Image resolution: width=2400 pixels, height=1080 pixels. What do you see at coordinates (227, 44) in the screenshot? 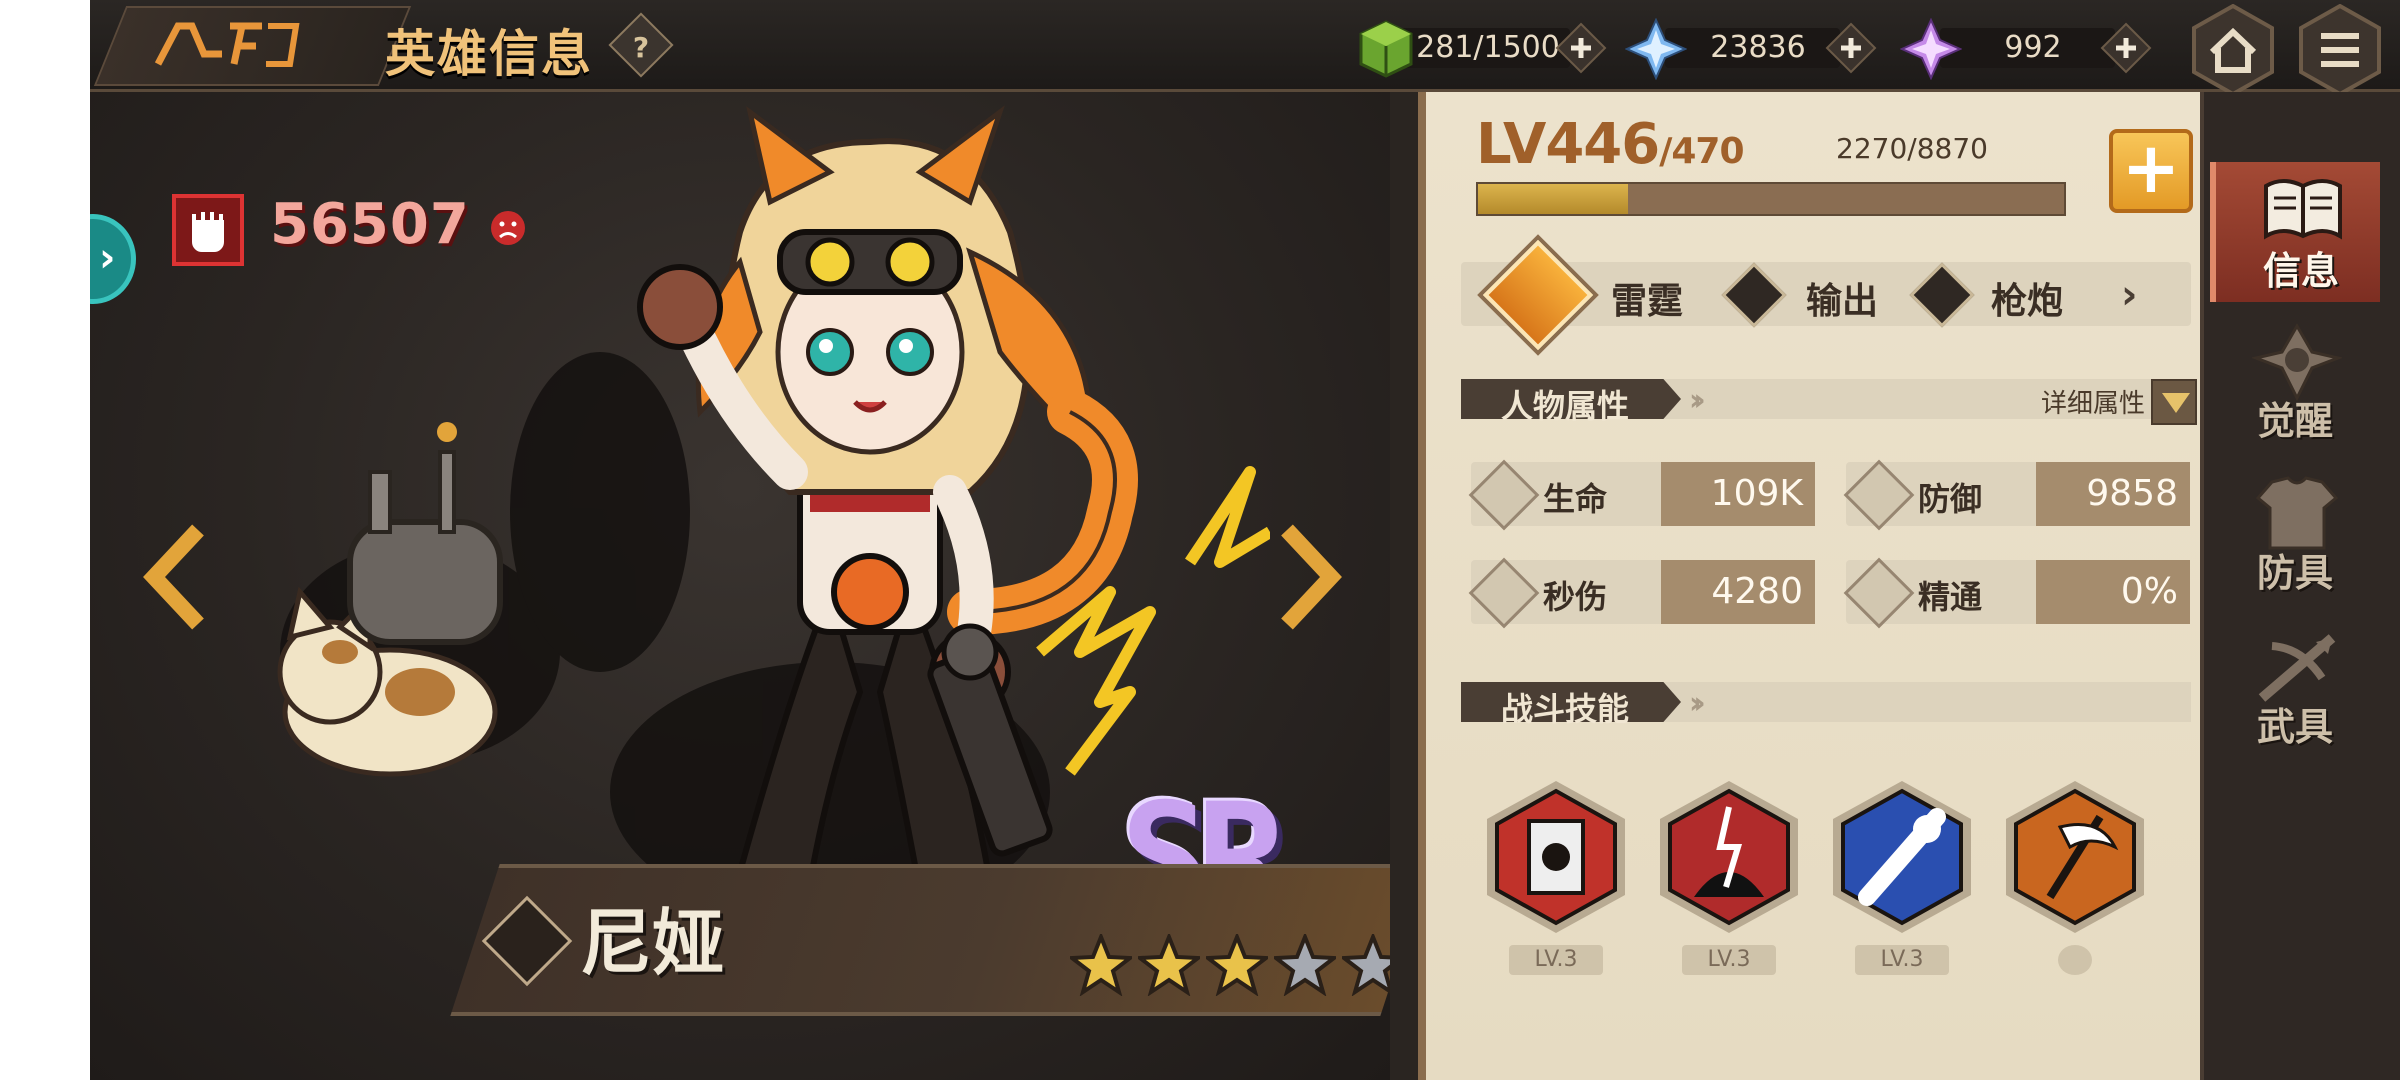
I see `game-logo-icon` at bounding box center [227, 44].